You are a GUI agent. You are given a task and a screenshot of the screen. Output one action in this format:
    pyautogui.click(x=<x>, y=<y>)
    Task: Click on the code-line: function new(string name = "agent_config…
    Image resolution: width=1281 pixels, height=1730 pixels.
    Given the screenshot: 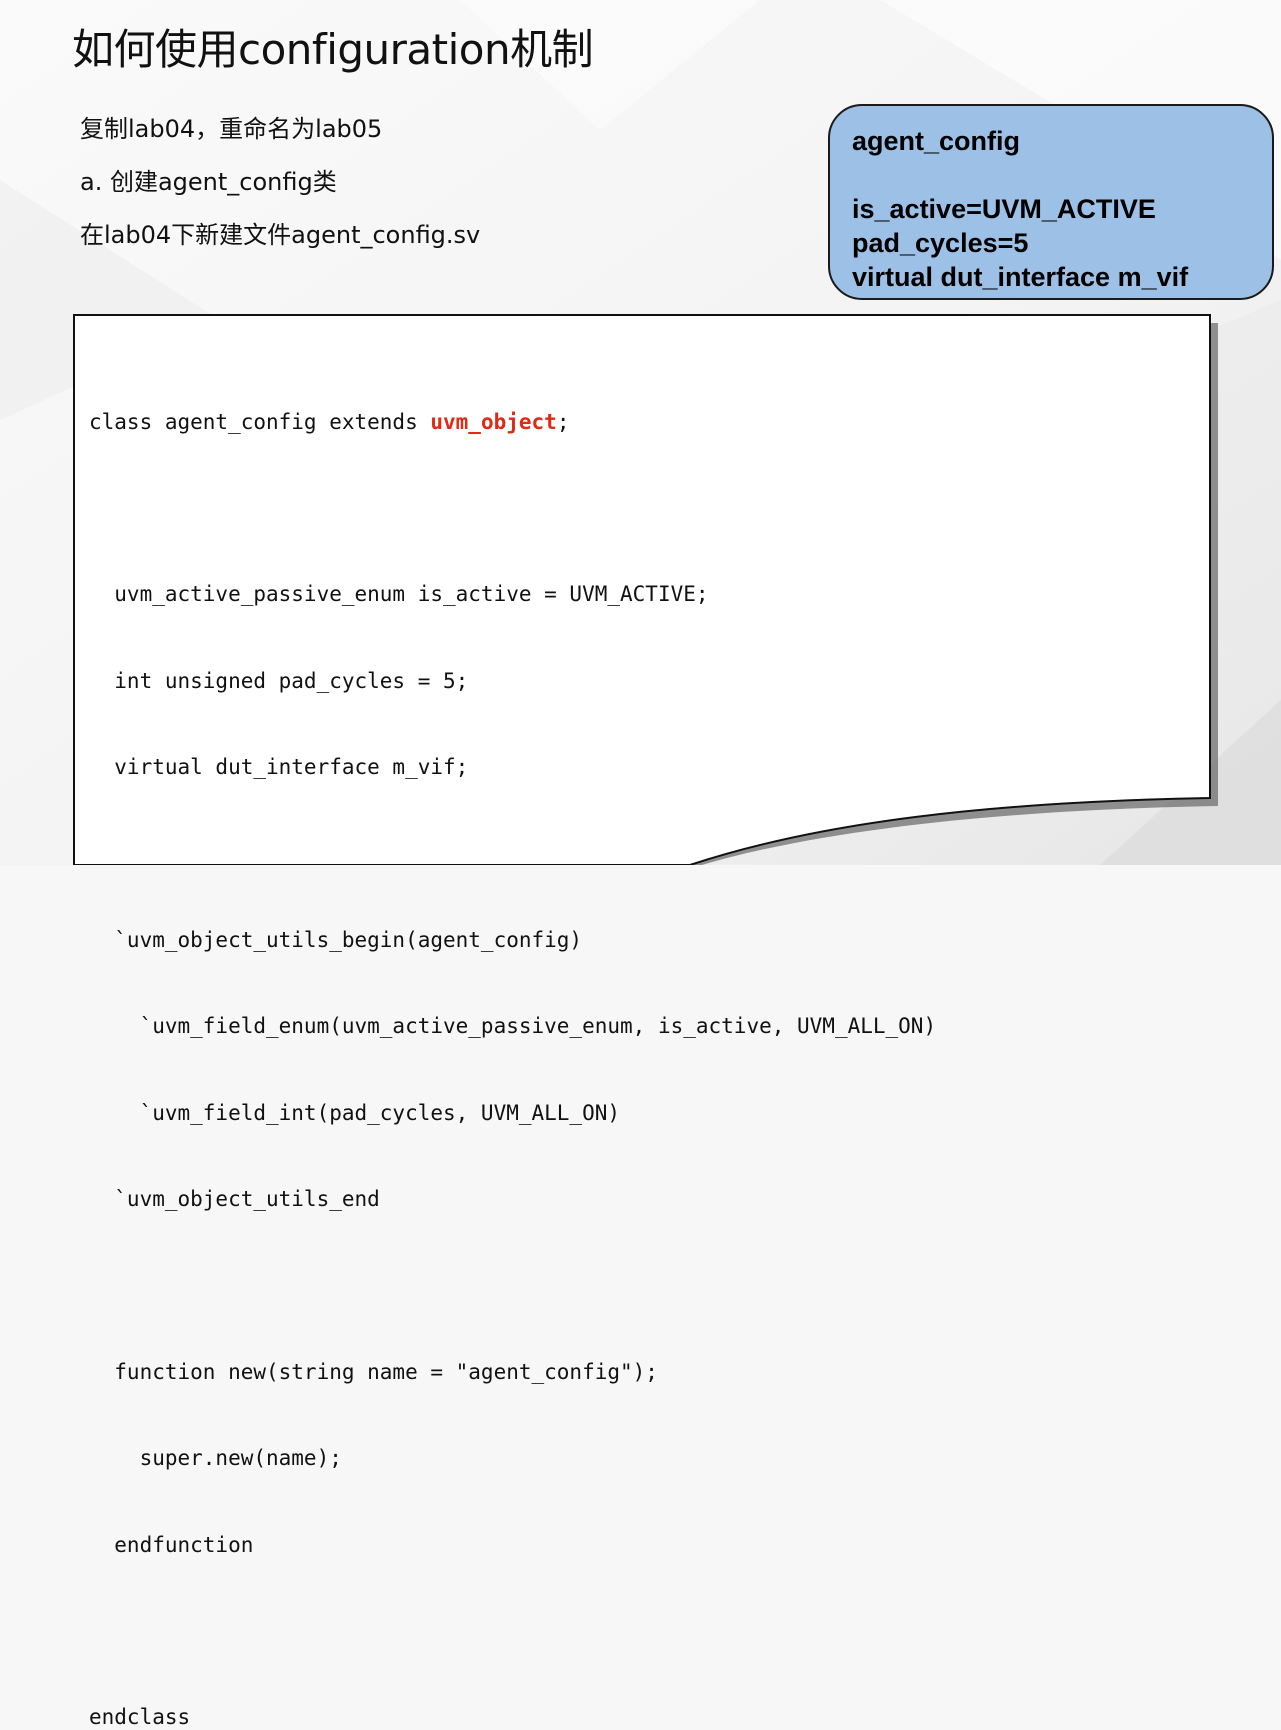 What is the action you would take?
    pyautogui.click(x=373, y=1371)
    